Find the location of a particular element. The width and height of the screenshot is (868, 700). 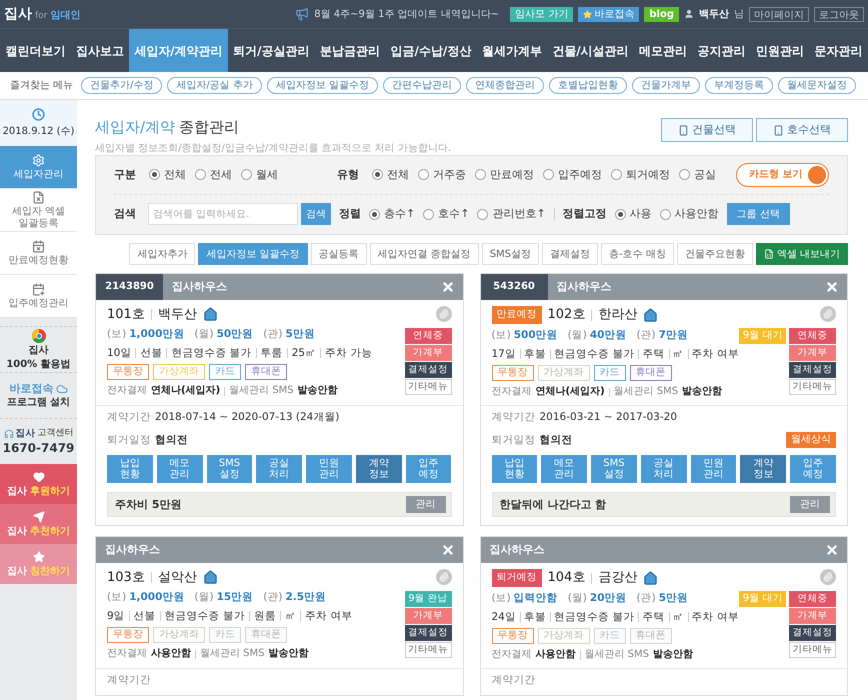

favorite-menu-pill: 세입자/공실 추가 is located at coordinates (214, 85).